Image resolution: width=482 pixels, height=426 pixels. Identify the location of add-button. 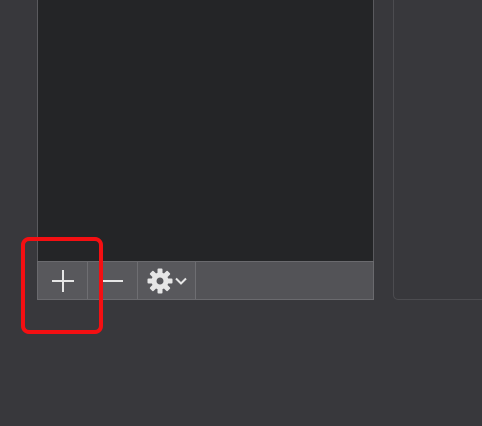
(63, 280).